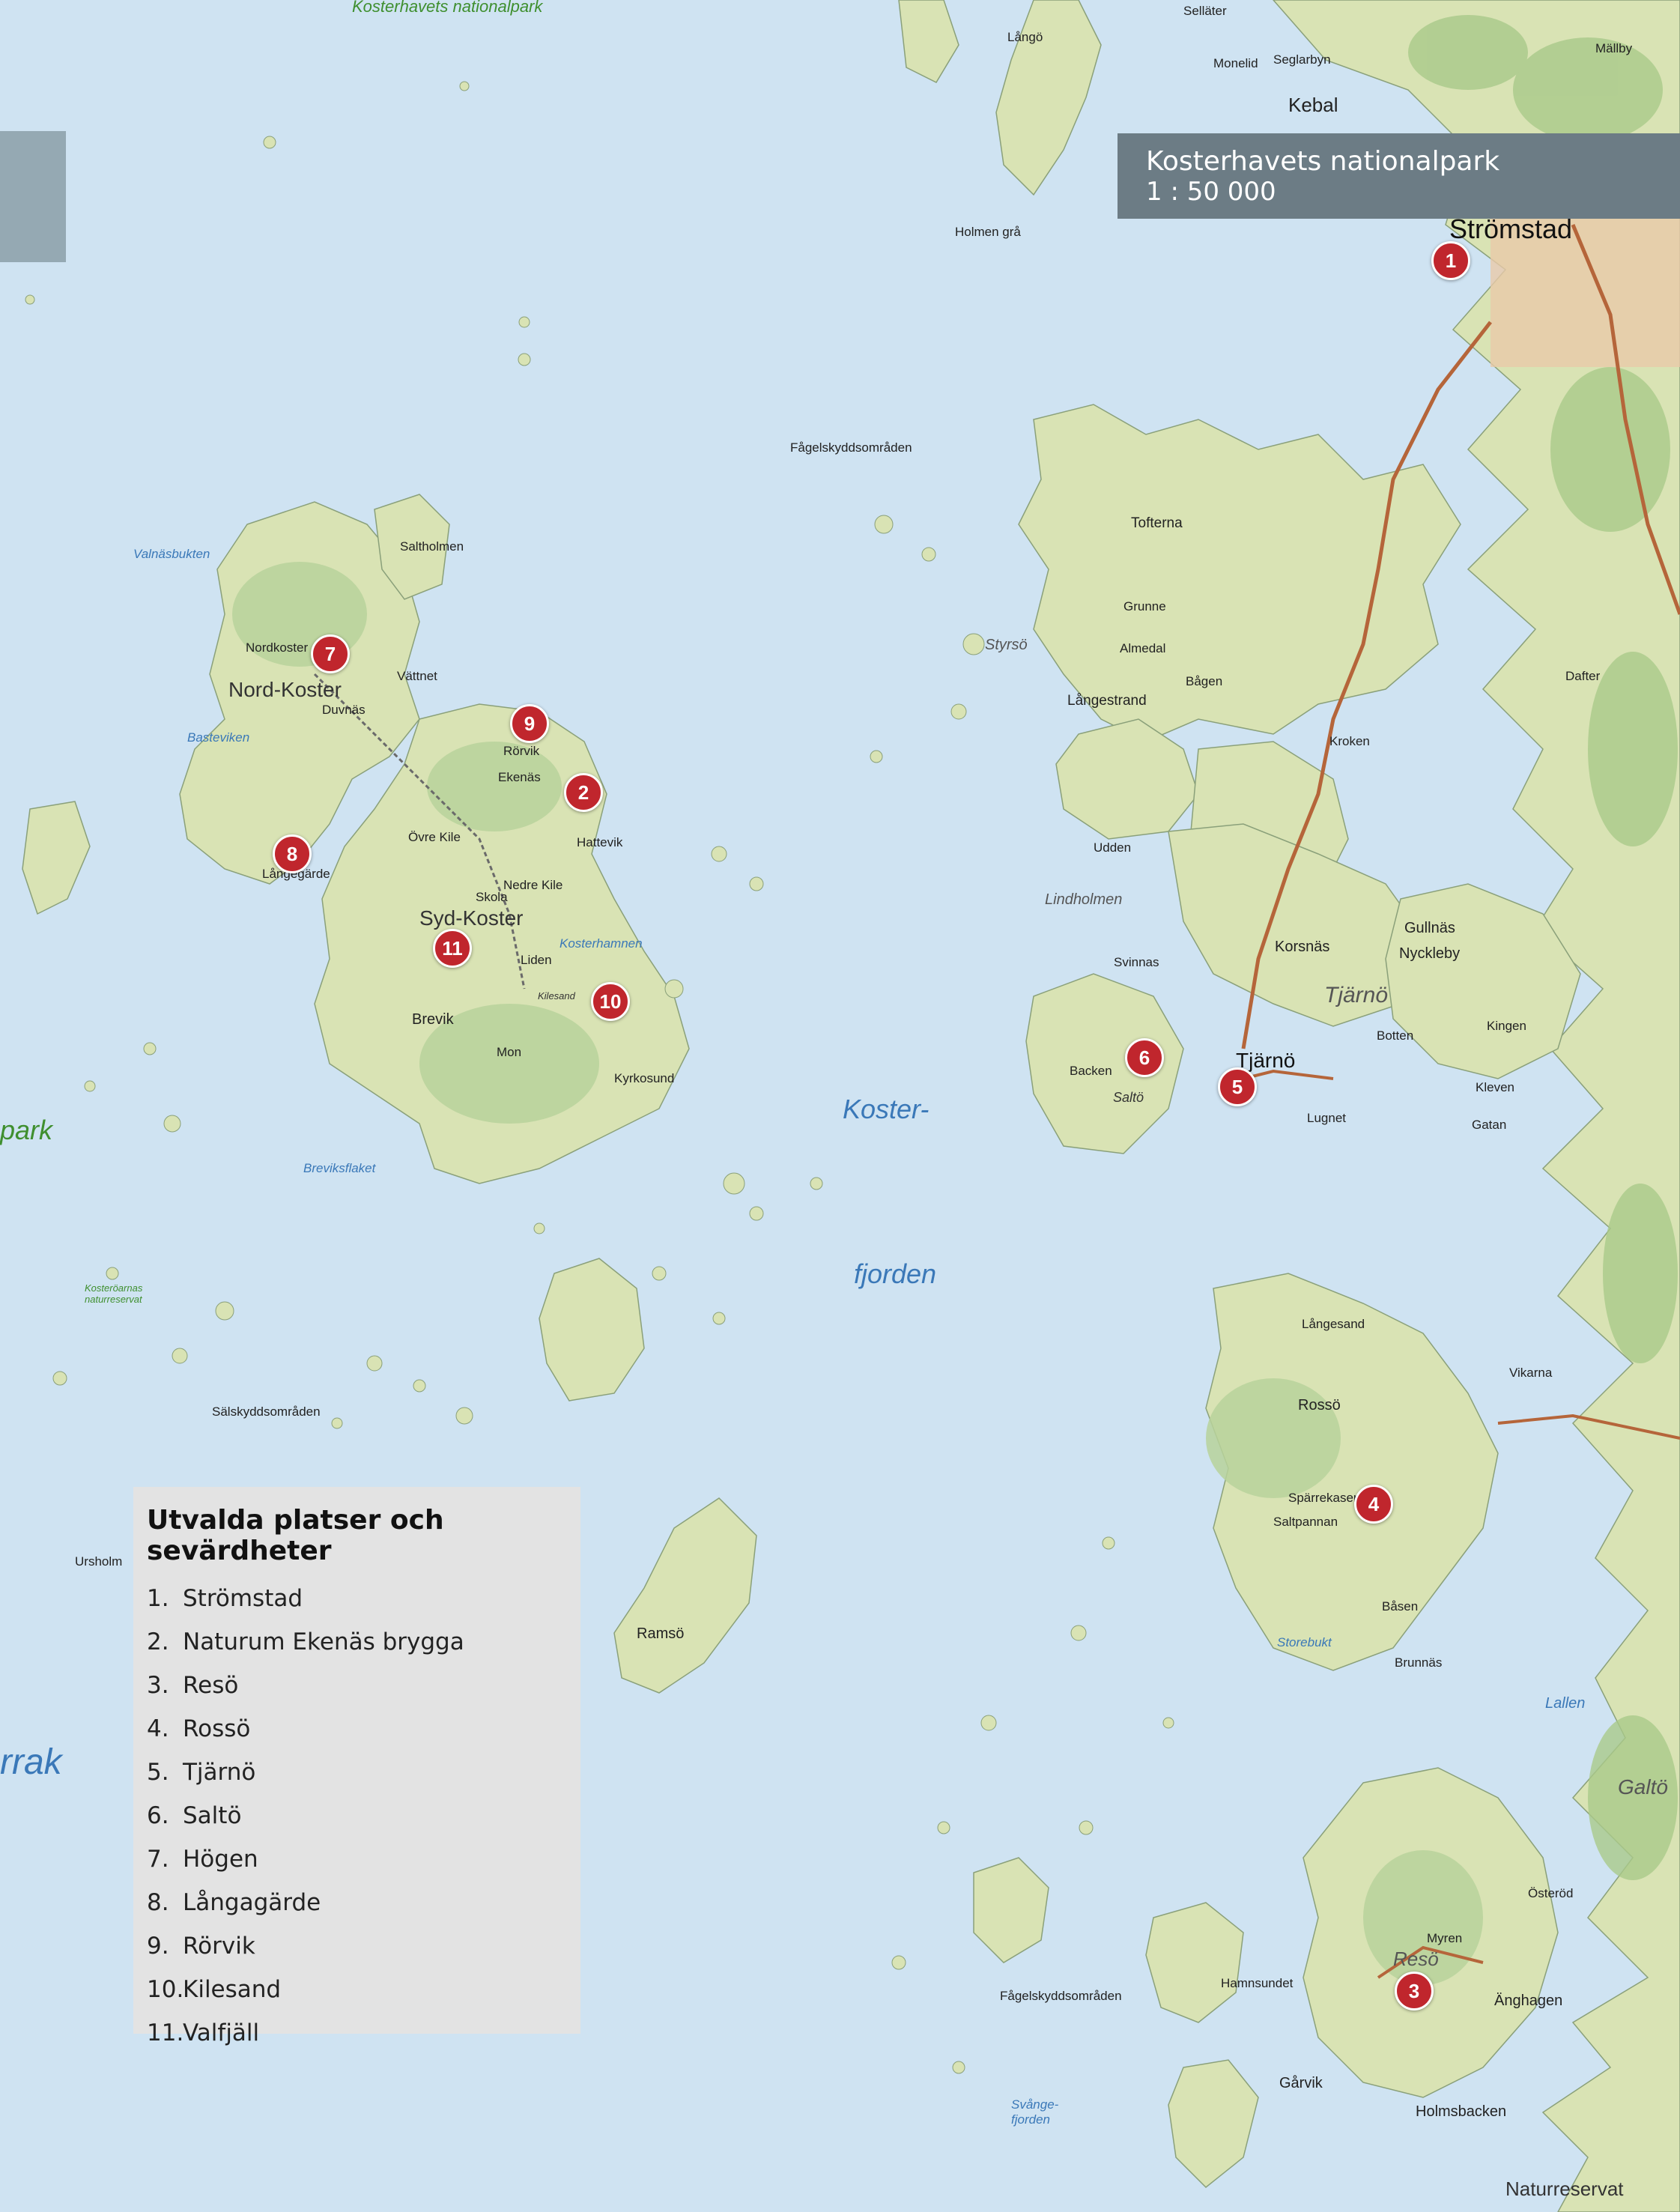 This screenshot has height=2212, width=1680. What do you see at coordinates (1143, 648) in the screenshot?
I see `label-almedal: Almedal` at bounding box center [1143, 648].